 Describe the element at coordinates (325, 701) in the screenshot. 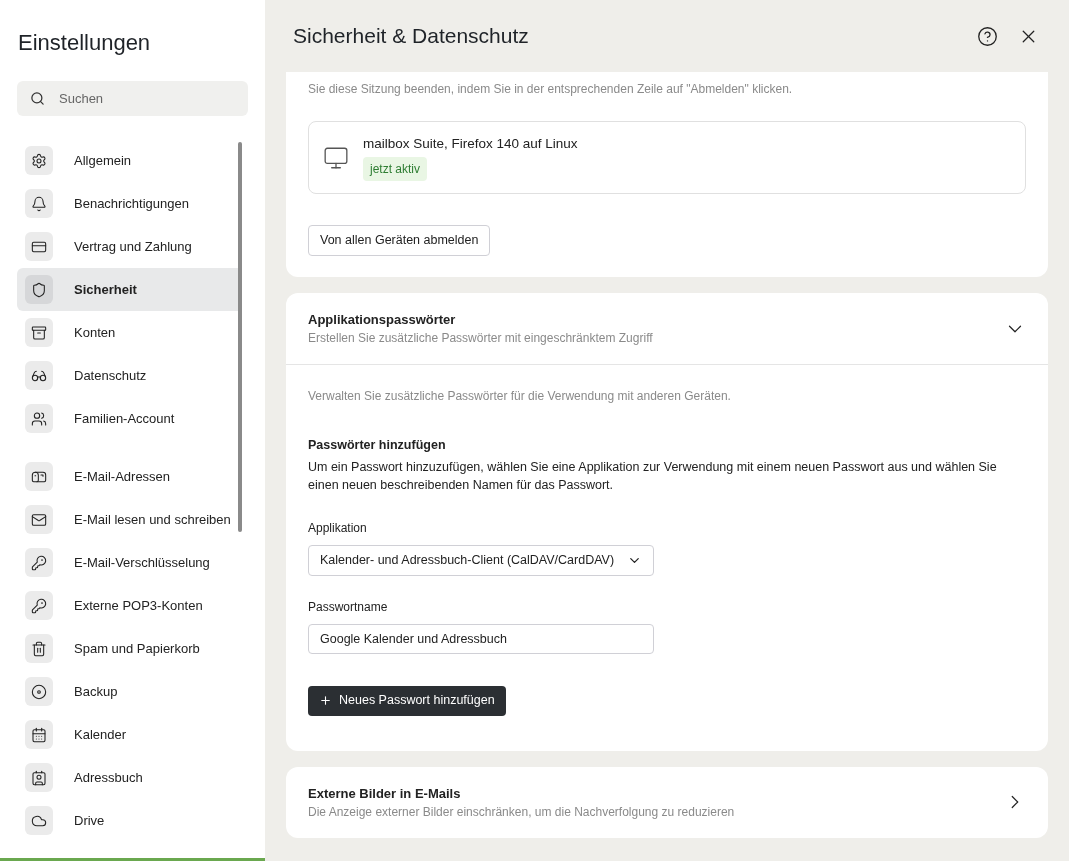

I see `plus-icon` at that location.